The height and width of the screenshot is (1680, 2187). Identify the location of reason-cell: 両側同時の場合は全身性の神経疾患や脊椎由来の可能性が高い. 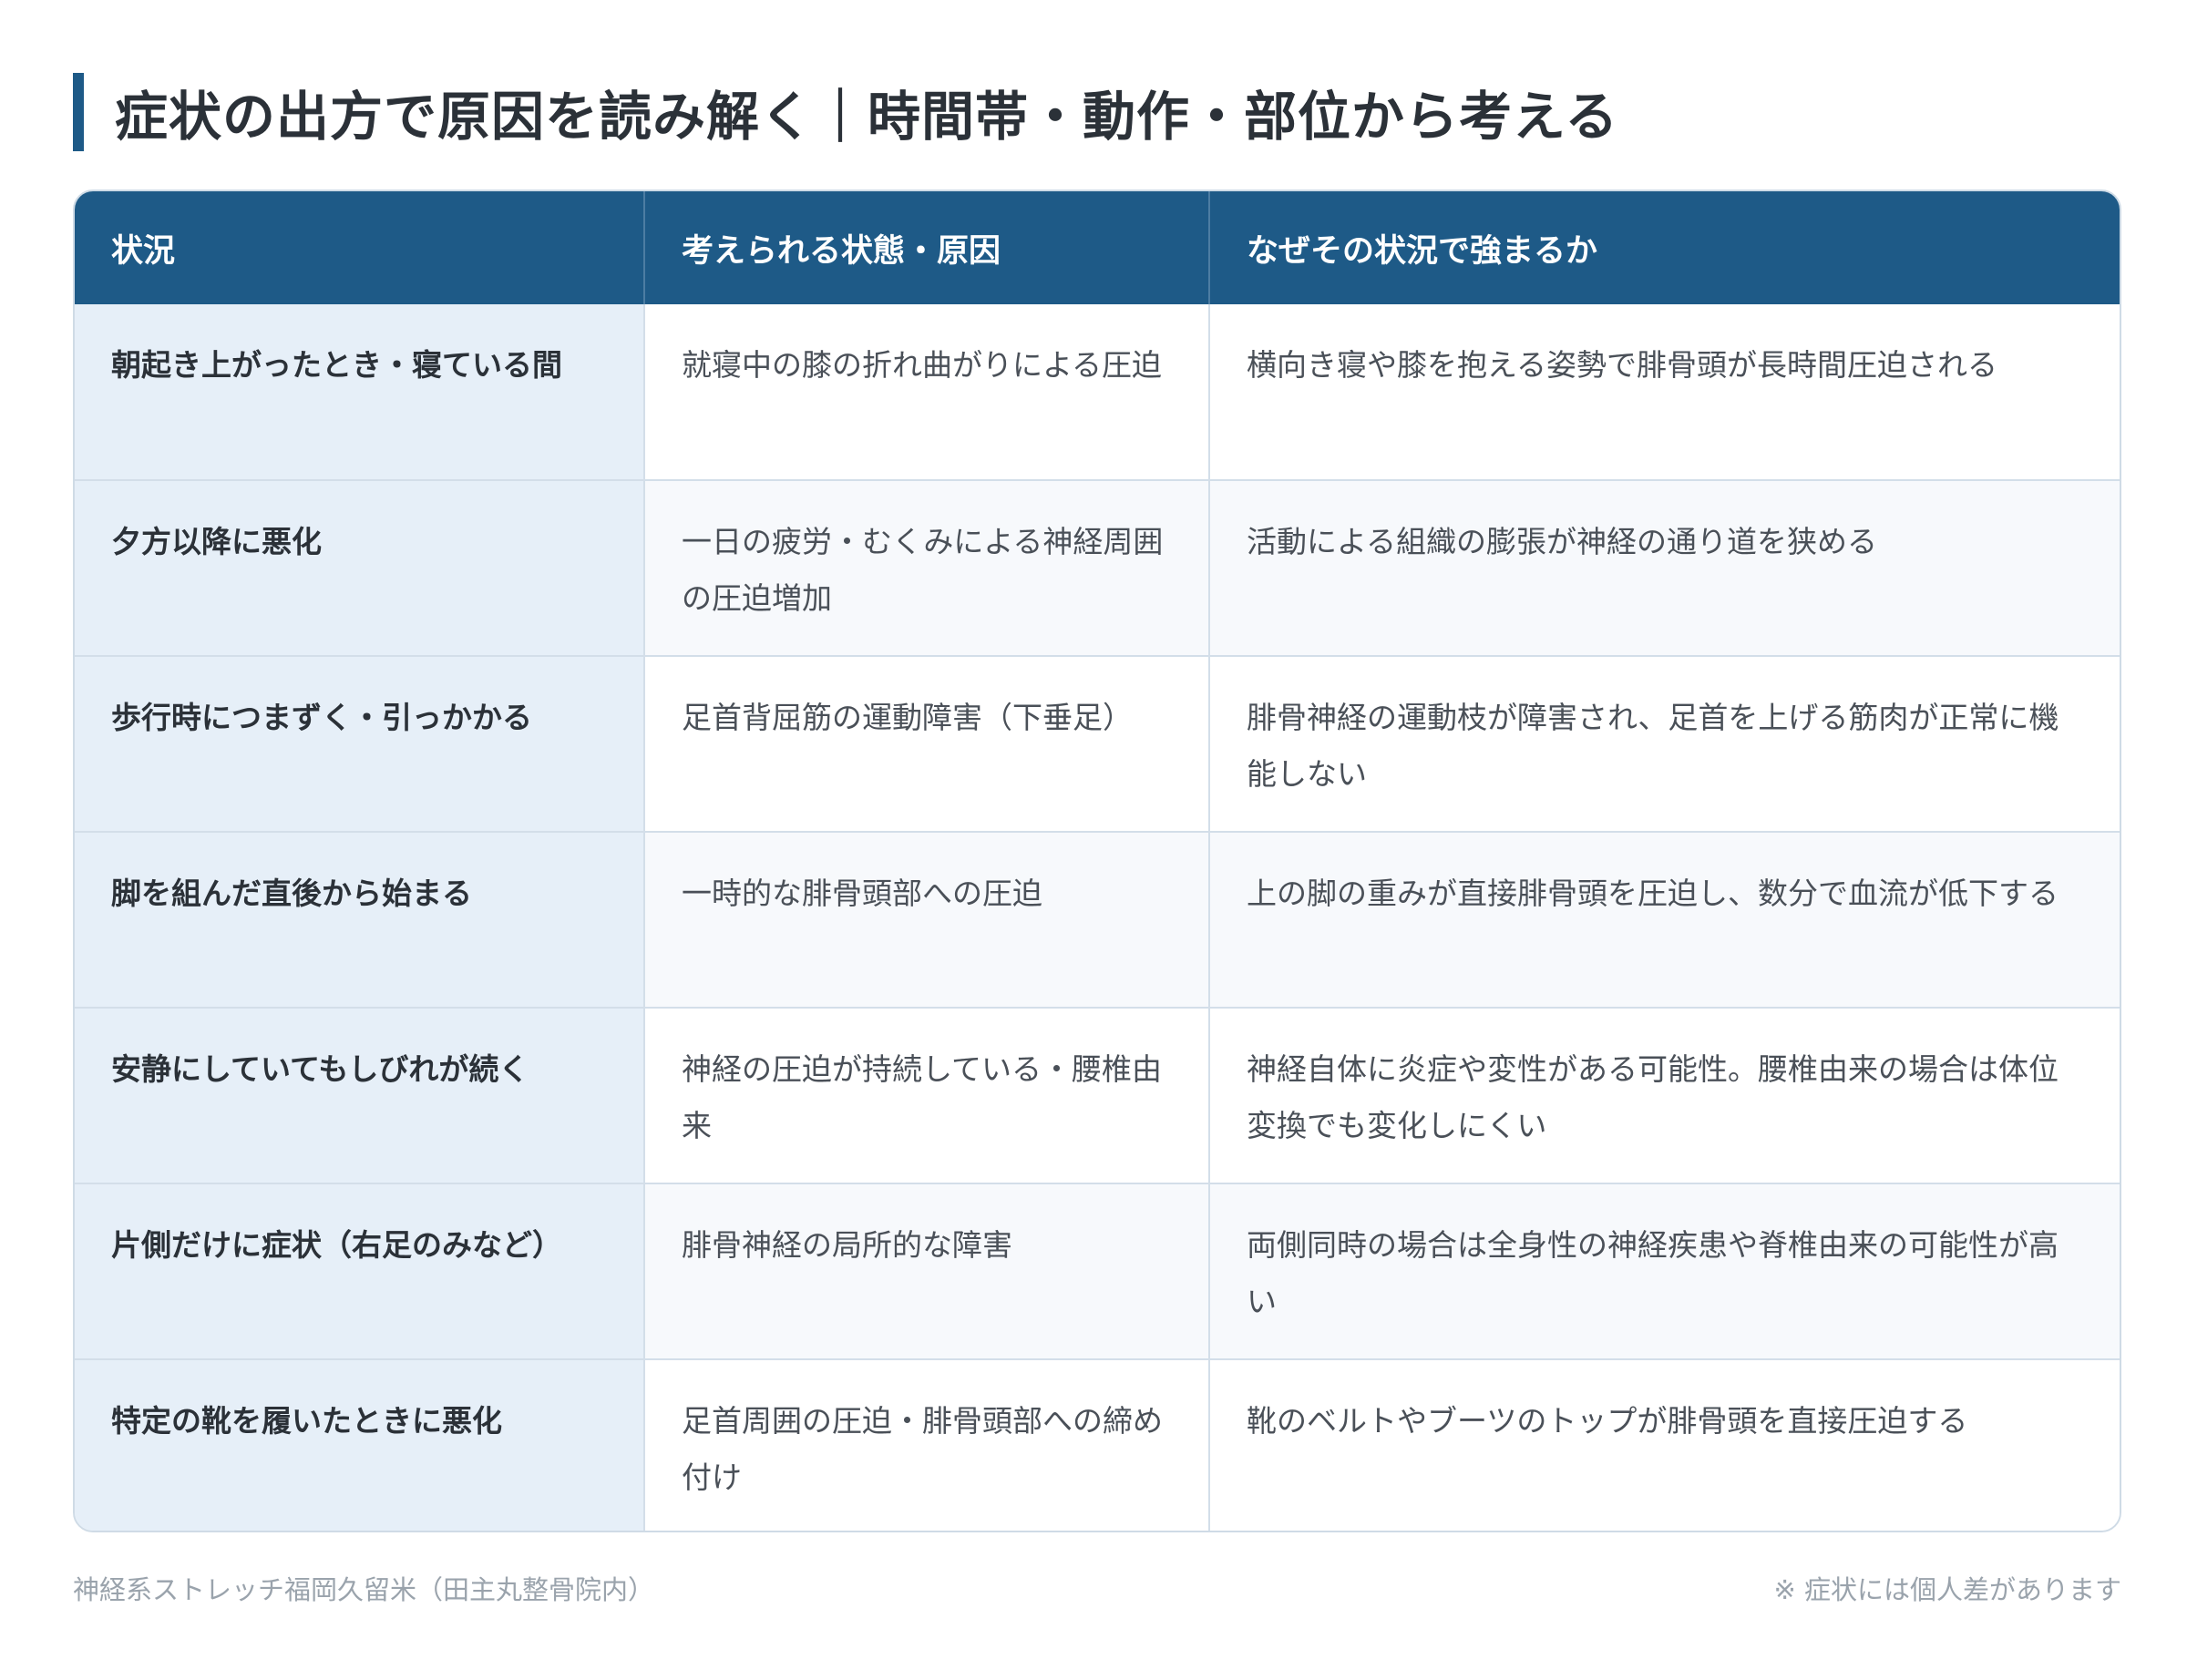
(1664, 1271).